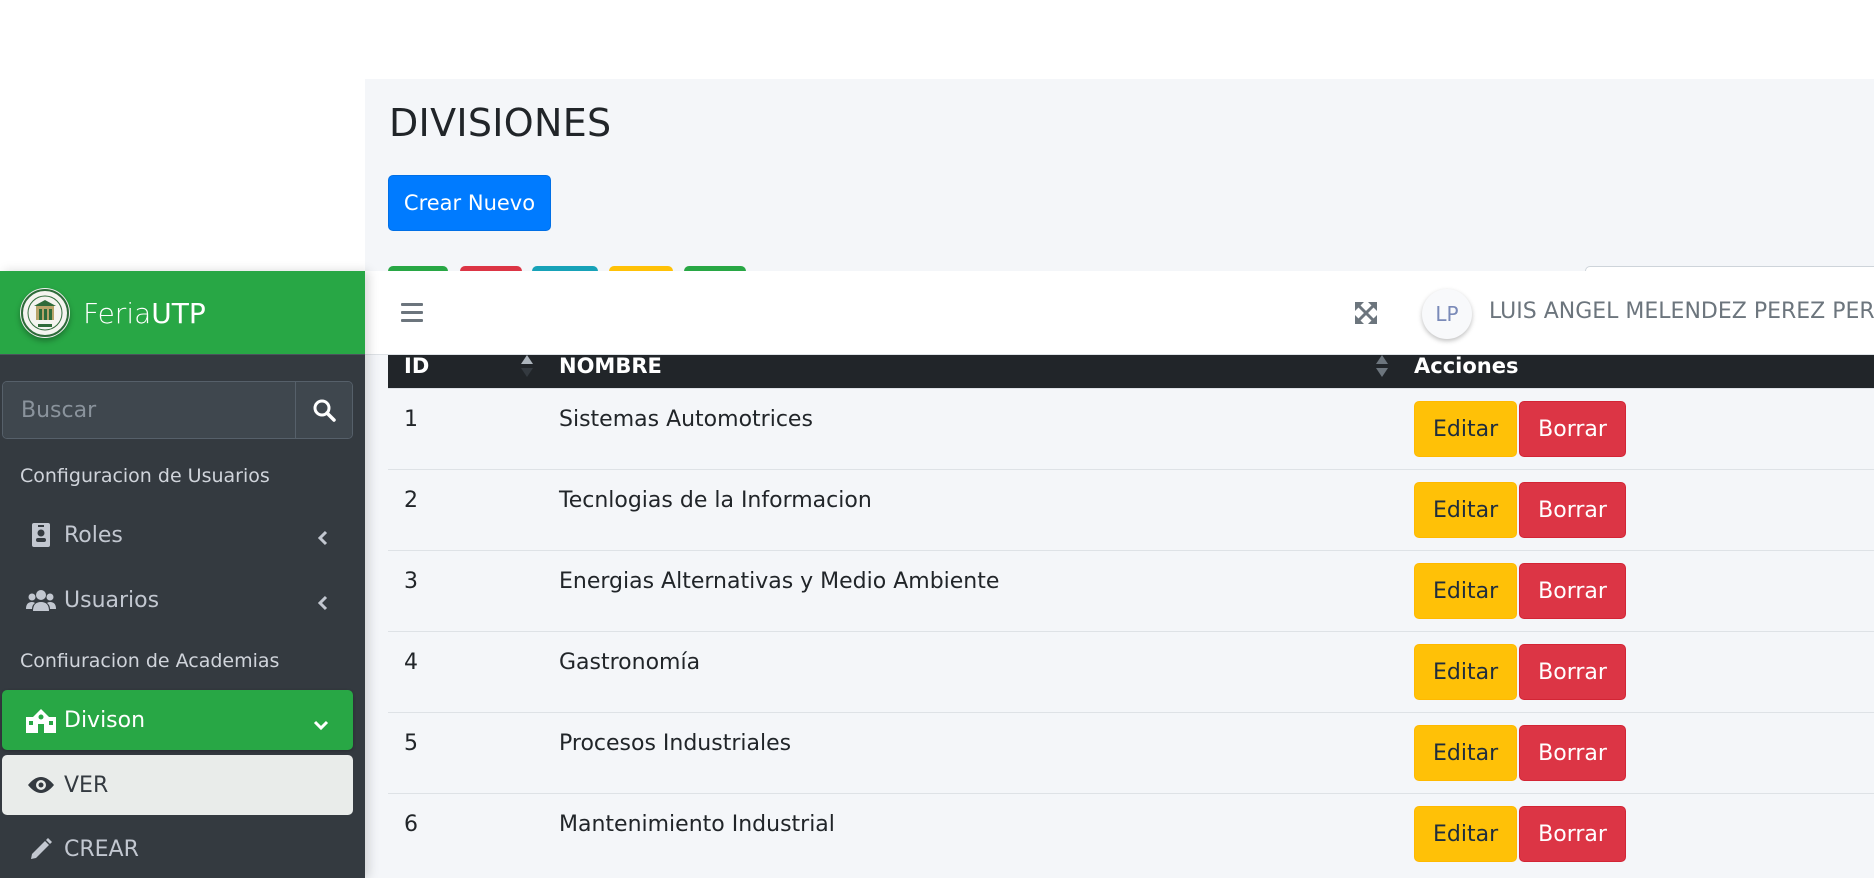  Describe the element at coordinates (41, 720) in the screenshot. I see `school-icon` at that location.